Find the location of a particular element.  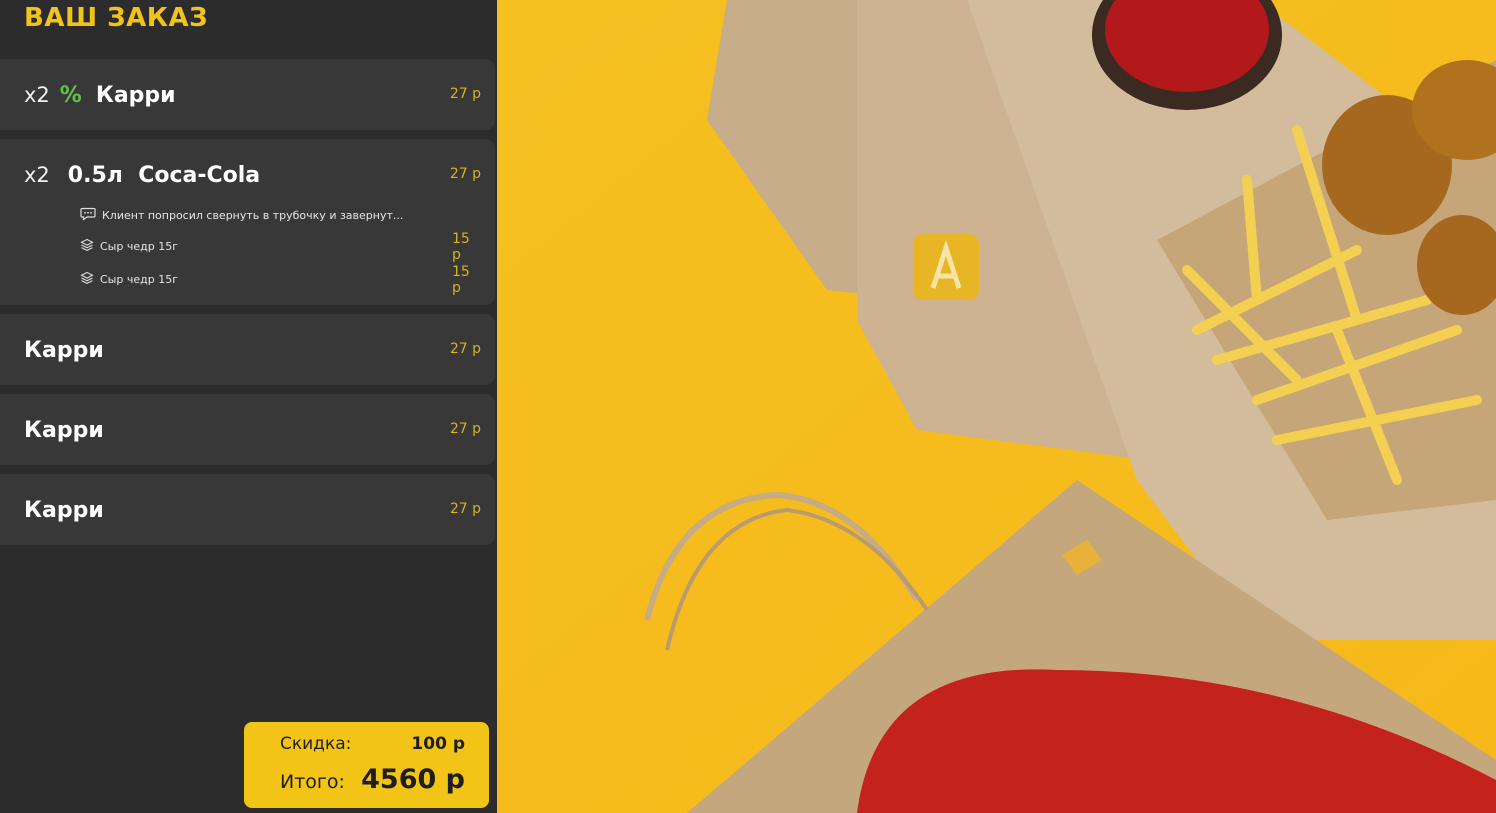

total-row: Итого: 4560 р is located at coordinates (372, 779).